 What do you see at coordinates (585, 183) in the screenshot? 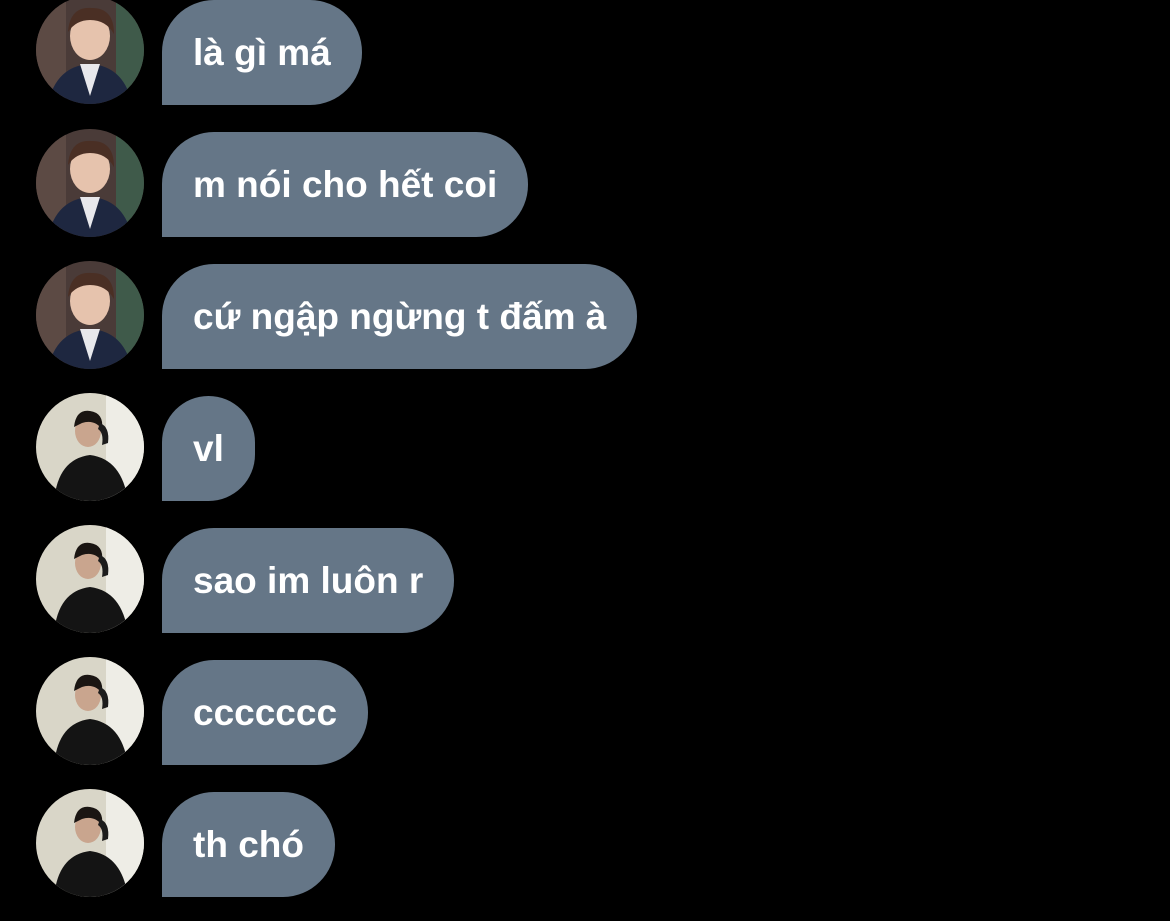
I see `message-row: m nói cho hết coi` at bounding box center [585, 183].